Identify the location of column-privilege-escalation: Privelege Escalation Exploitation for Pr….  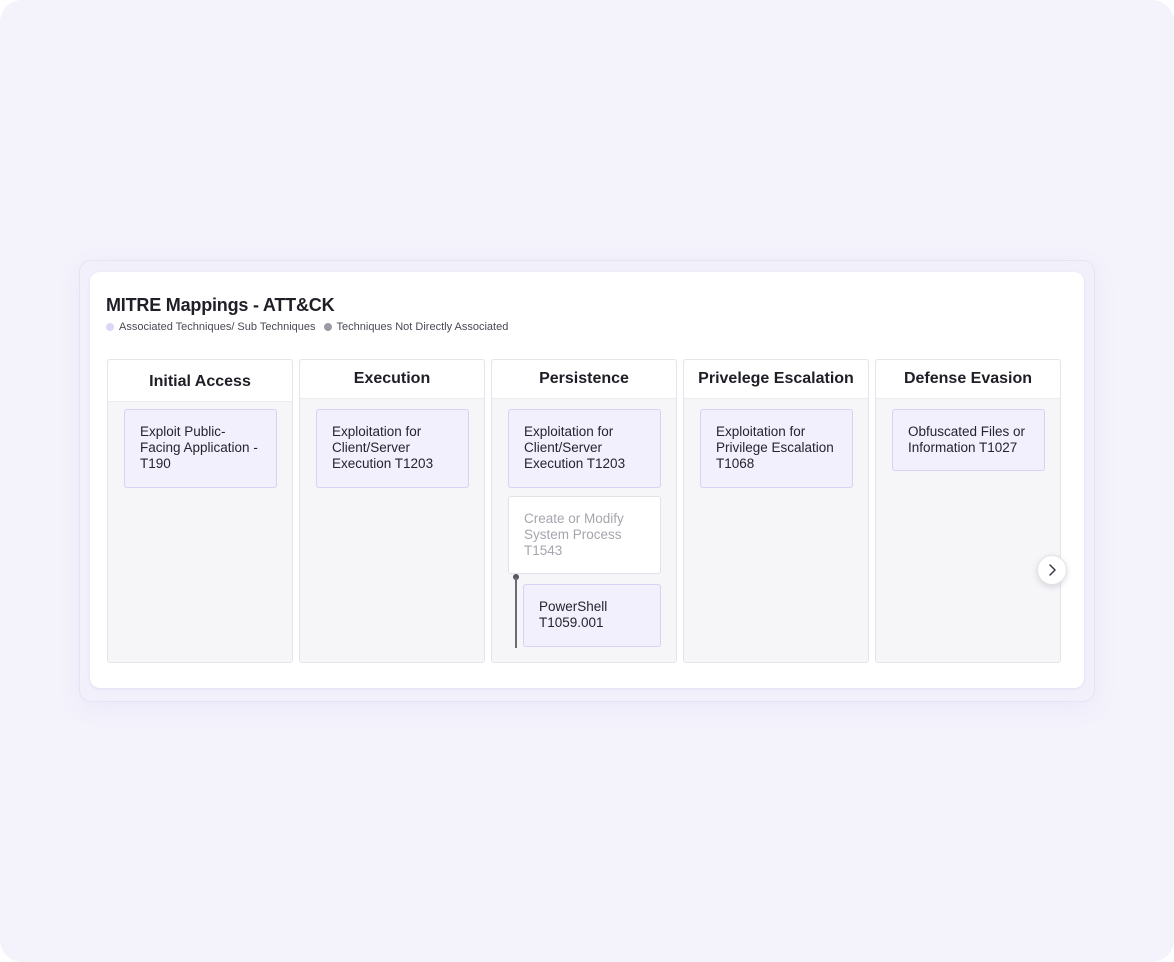
(776, 511).